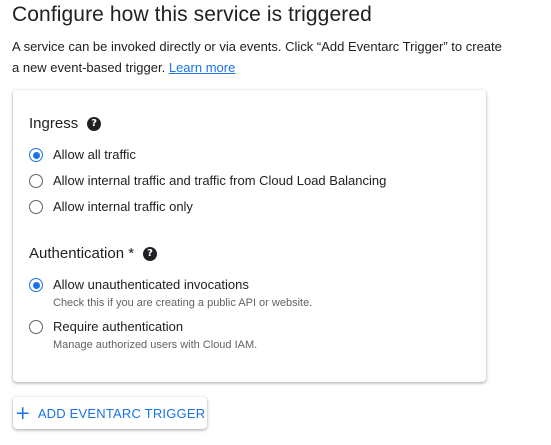 The image size is (551, 445). What do you see at coordinates (151, 284) in the screenshot?
I see `option-label: Allow unauthenticated invocations` at bounding box center [151, 284].